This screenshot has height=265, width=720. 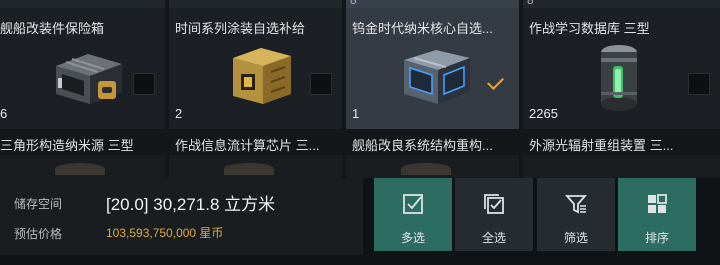 What do you see at coordinates (575, 238) in the screenshot?
I see `filter-label: 筛选` at bounding box center [575, 238].